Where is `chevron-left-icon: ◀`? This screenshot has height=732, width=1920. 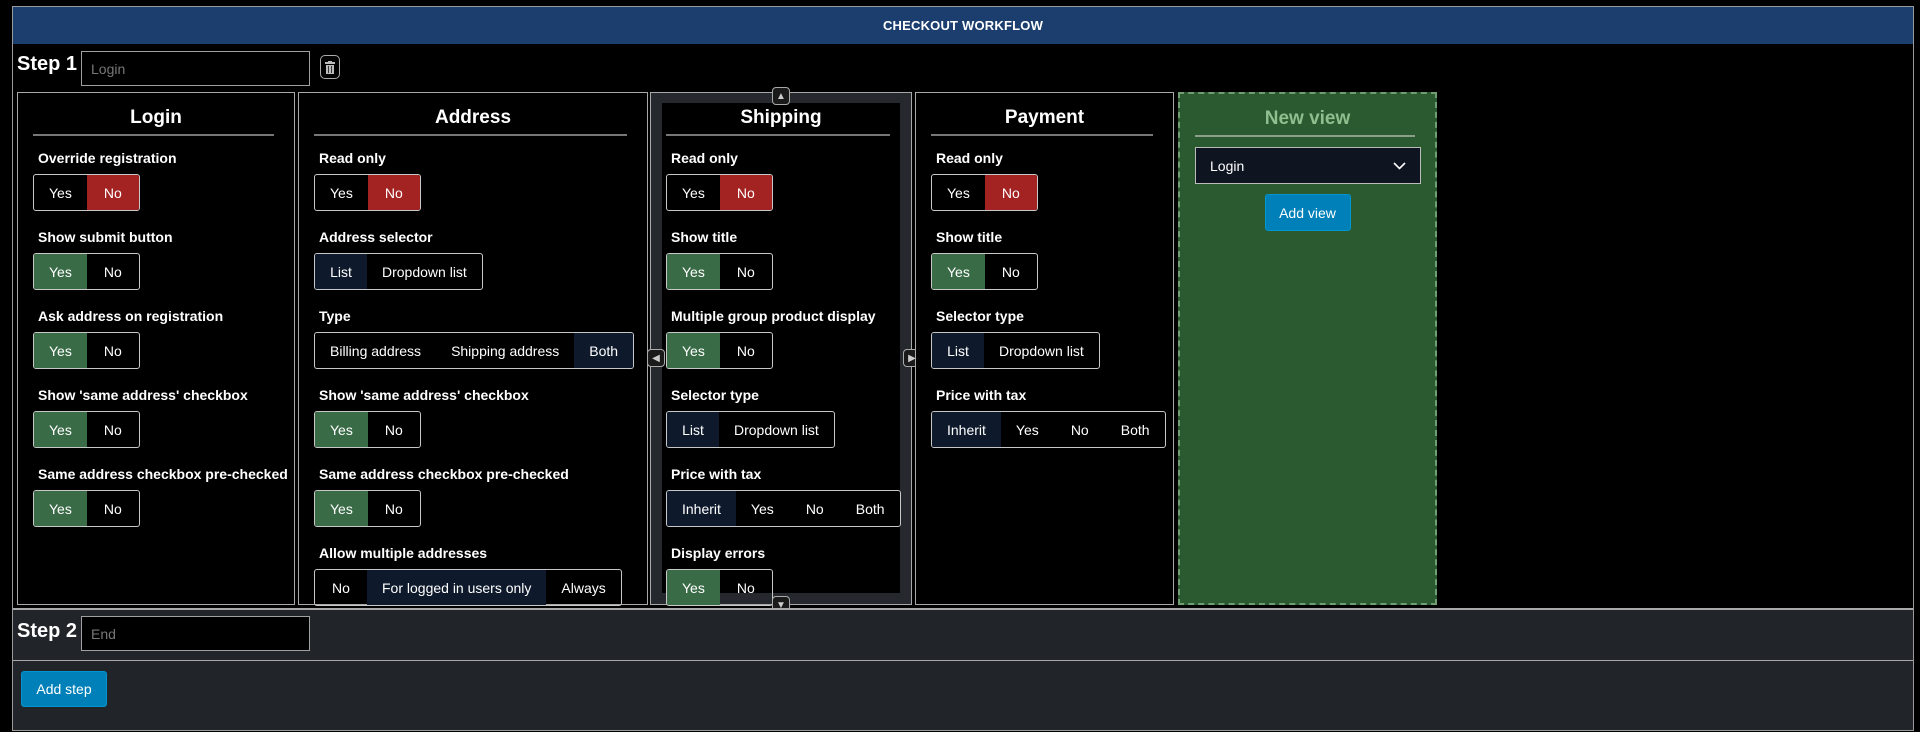 chevron-left-icon: ◀ is located at coordinates (656, 358).